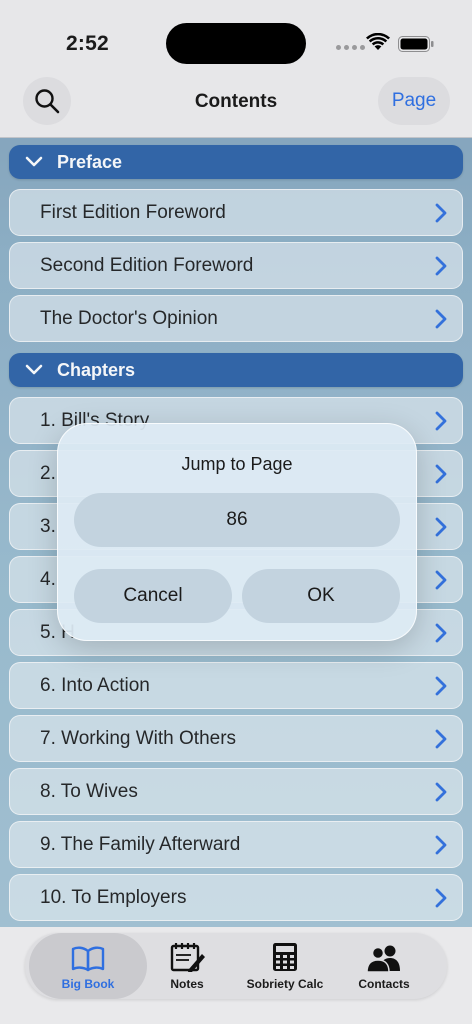 The width and height of the screenshot is (472, 1024). I want to click on tab-sobriety-calc: Sobriety Calc, so click(285, 966).